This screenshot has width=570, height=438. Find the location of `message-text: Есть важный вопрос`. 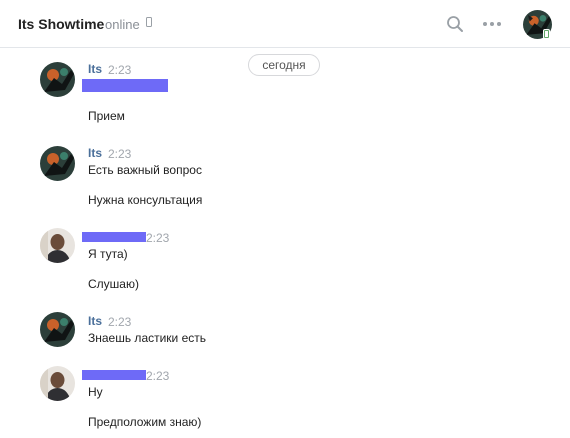

message-text: Есть важный вопрос is located at coordinates (145, 170).